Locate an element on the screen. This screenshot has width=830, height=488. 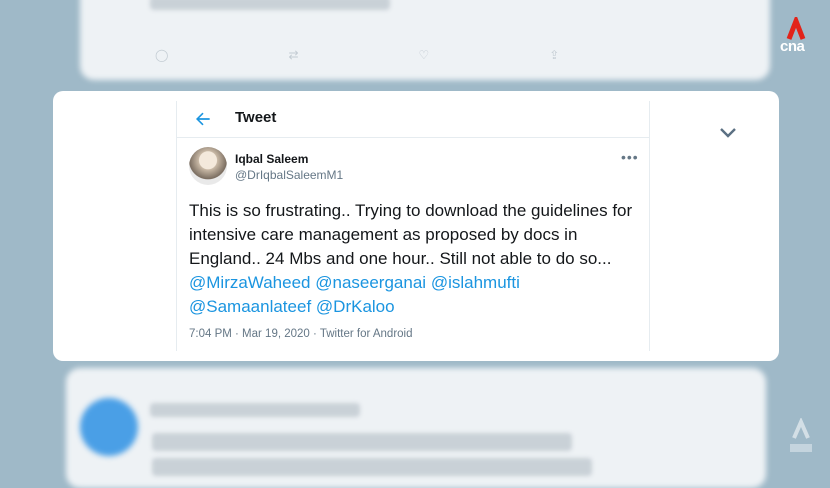
tweet-header: Tweet is located at coordinates (413, 119).